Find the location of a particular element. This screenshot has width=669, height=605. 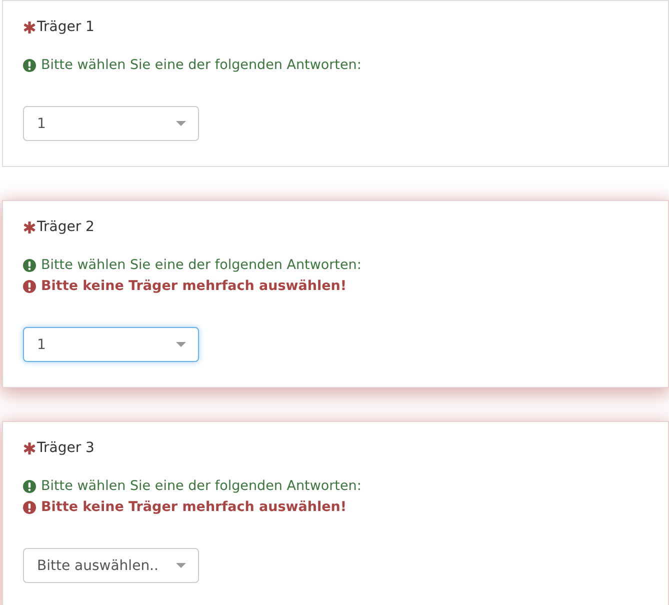

answer-dropdown: Bitte auswählen.. is located at coordinates (111, 565).